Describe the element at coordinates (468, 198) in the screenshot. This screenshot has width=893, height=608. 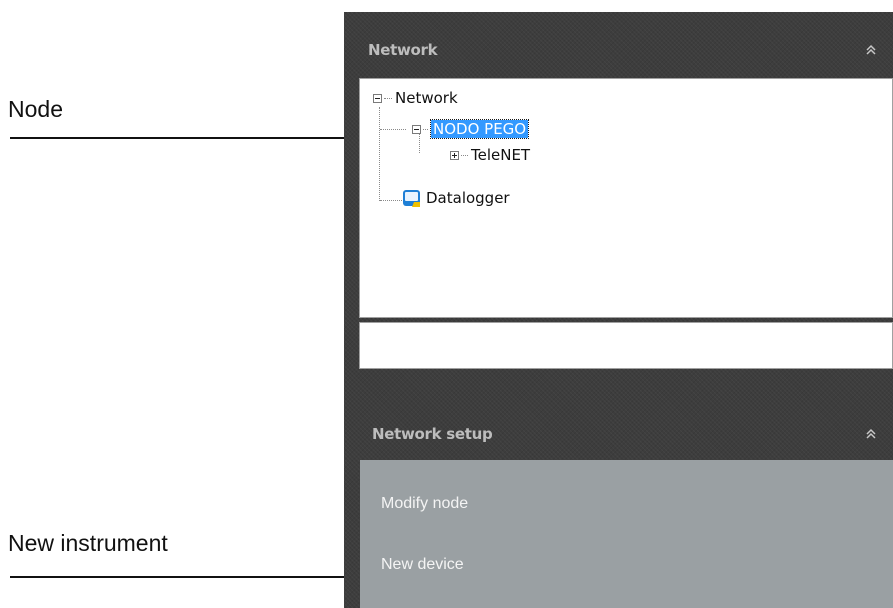
I see `tree-item-label: Datalogger` at that location.